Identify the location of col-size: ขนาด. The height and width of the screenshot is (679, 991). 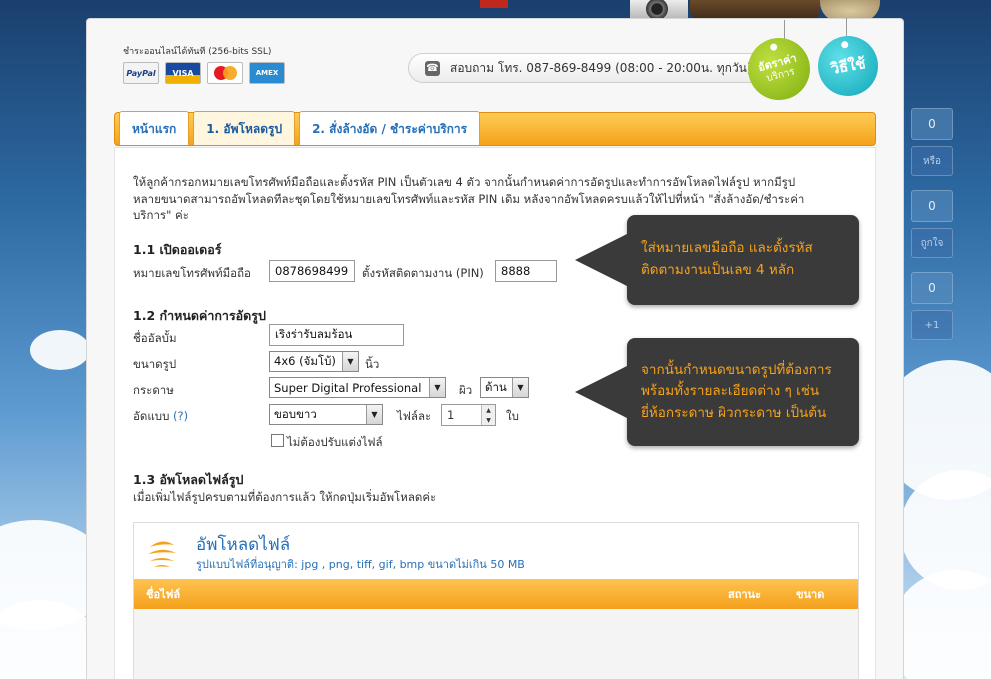
(810, 594).